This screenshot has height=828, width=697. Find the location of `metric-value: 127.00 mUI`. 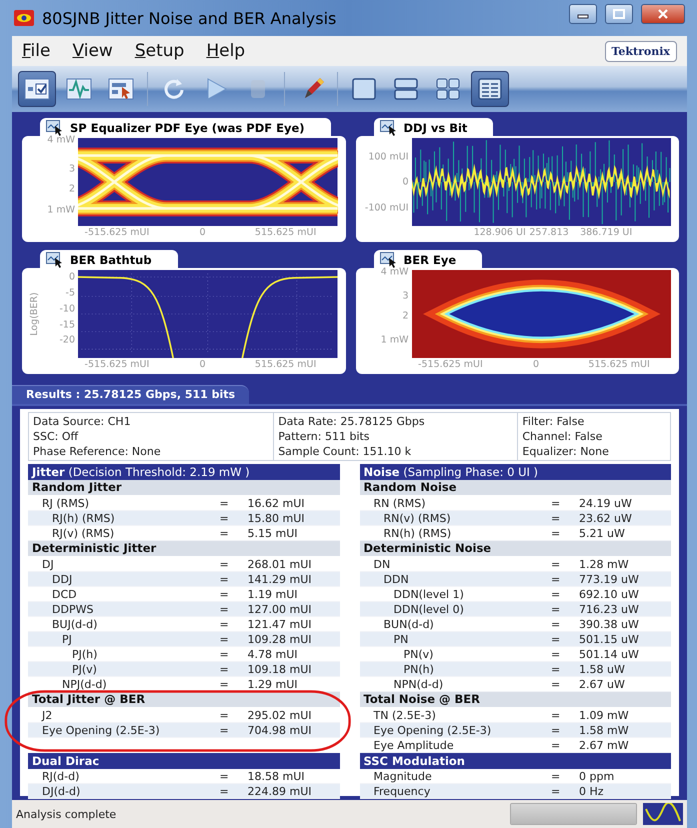

metric-value: 127.00 mUI is located at coordinates (280, 609).